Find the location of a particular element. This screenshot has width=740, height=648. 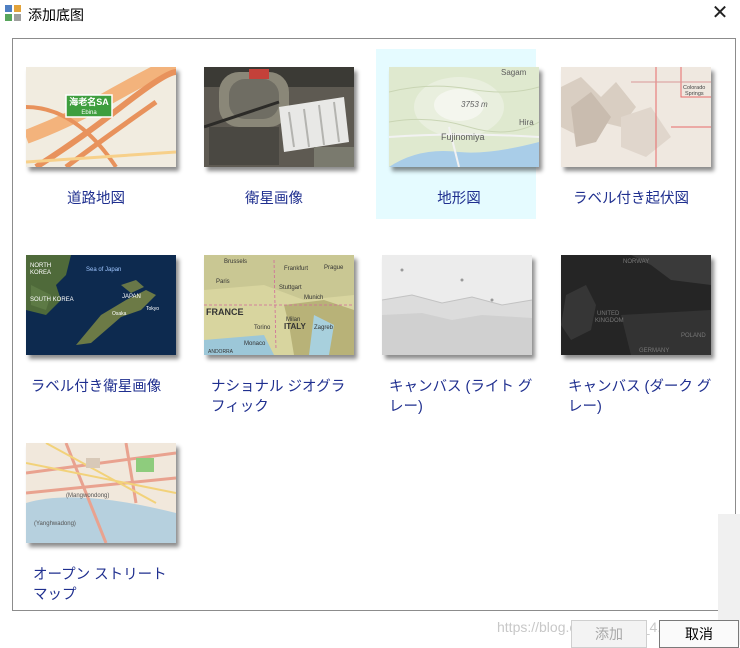

basemap-light-gray-canvas: キャンバス (ライト グレー) is located at coordinates (450, 326).